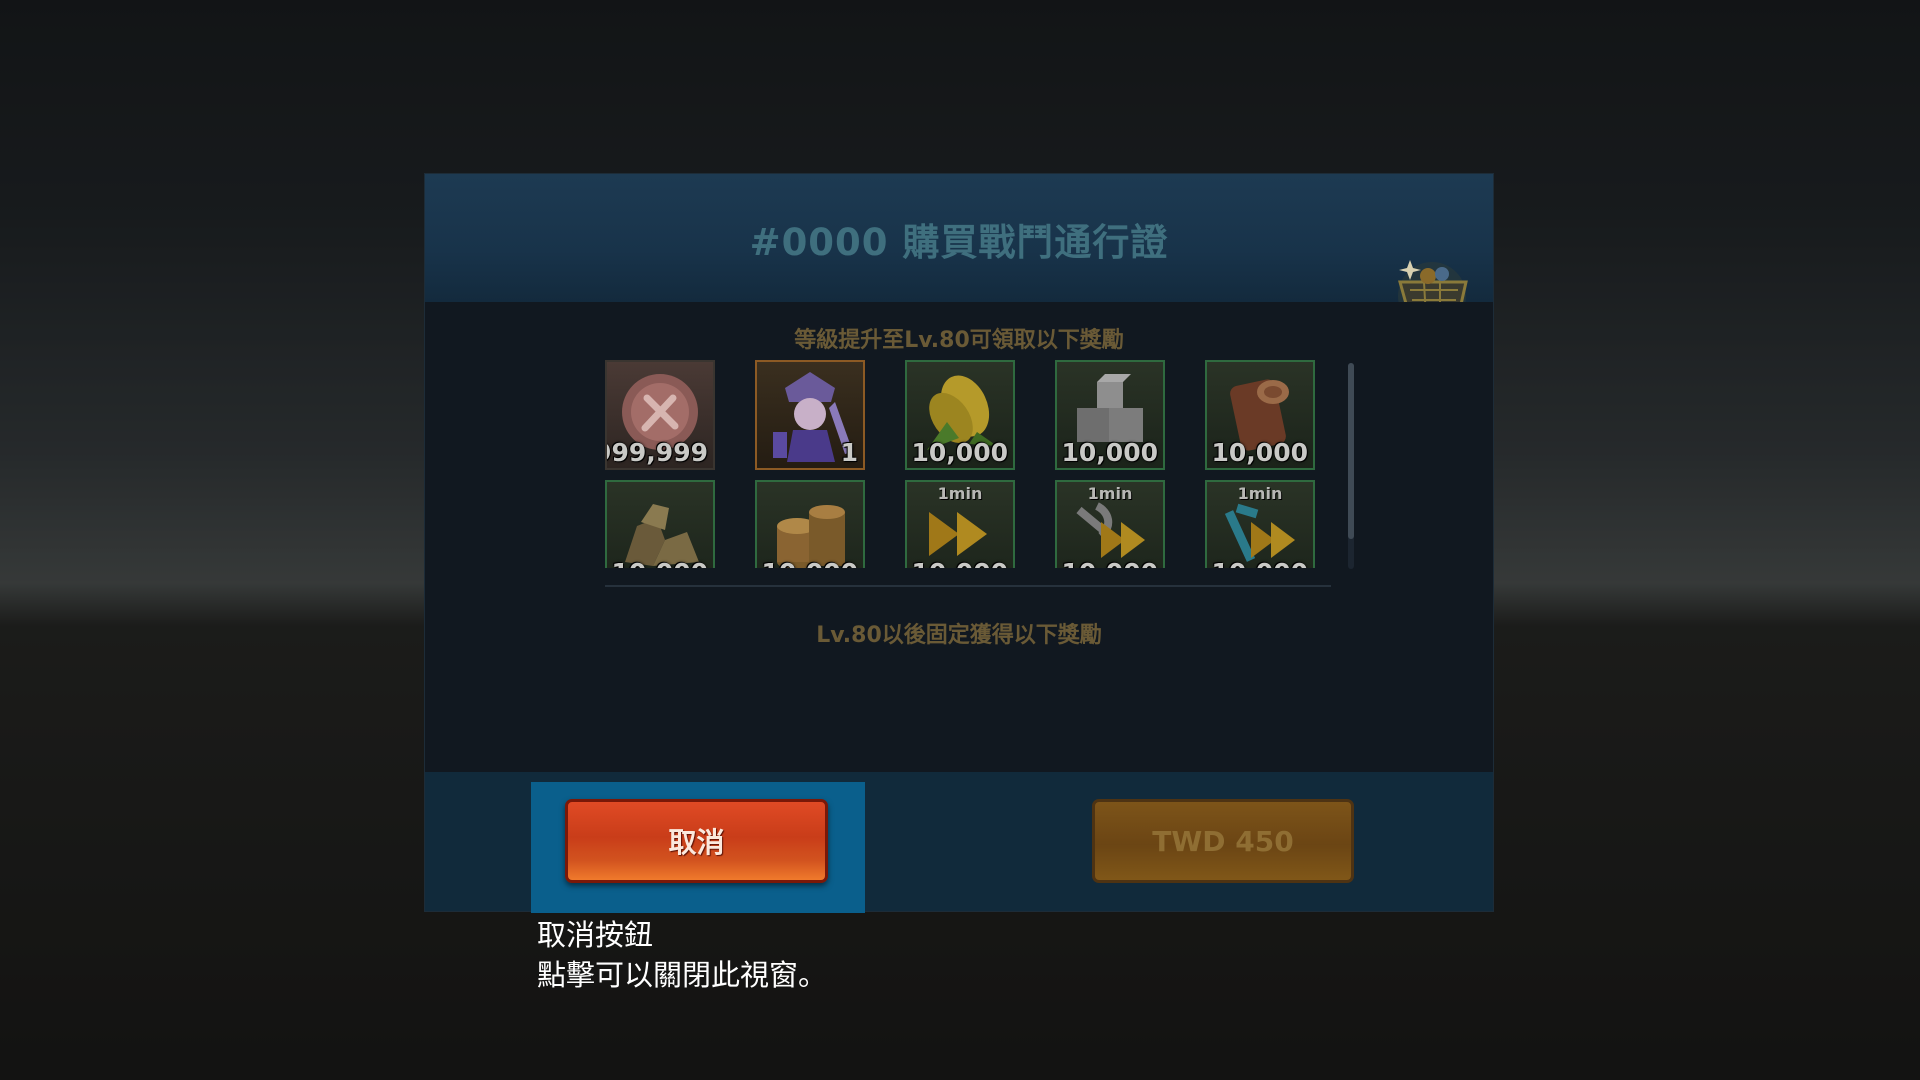 Image resolution: width=1920 pixels, height=1080 pixels. I want to click on purchase-price-button: TWD 450, so click(1223, 841).